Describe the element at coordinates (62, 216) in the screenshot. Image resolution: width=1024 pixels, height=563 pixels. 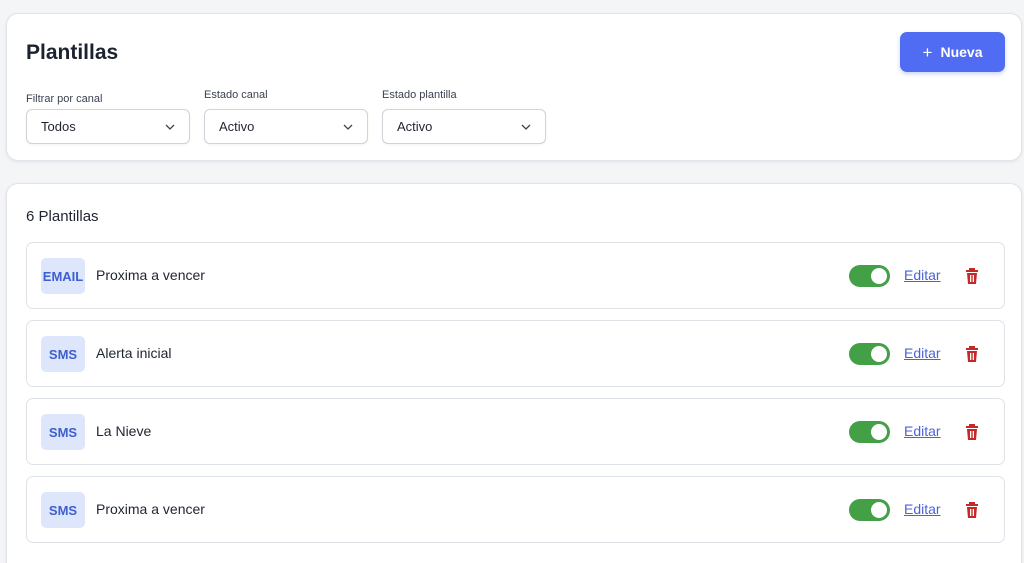
I see `templates-count: 6 Plantillas` at that location.